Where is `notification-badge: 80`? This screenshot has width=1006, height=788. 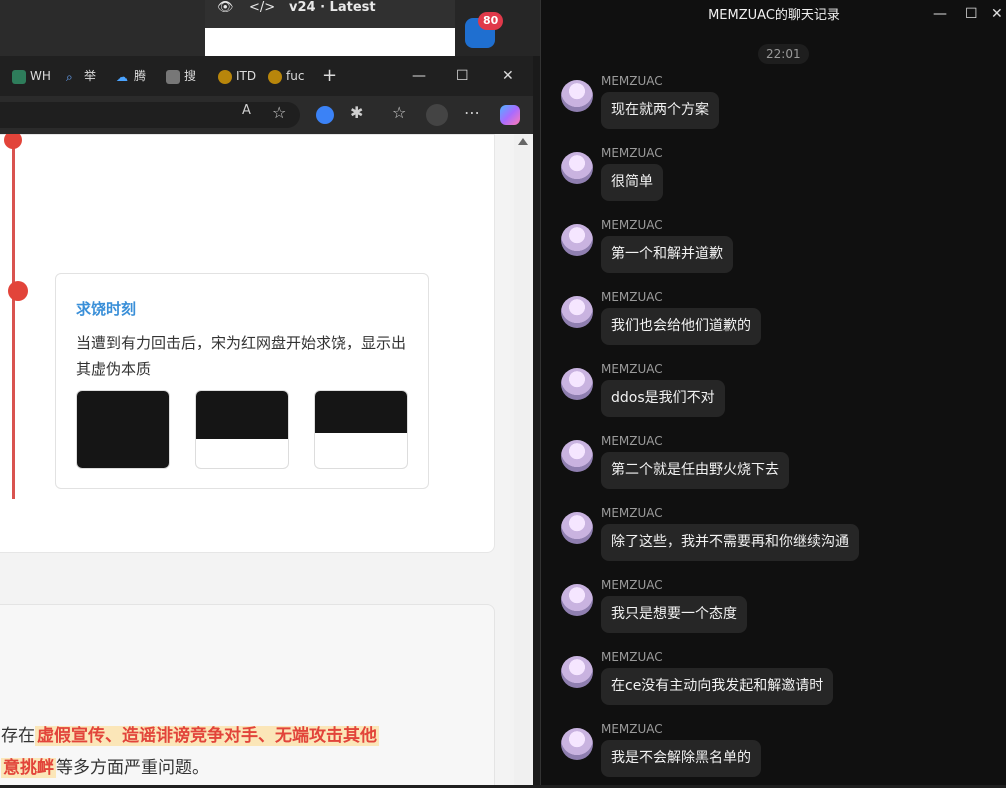 notification-badge: 80 is located at coordinates (491, 21).